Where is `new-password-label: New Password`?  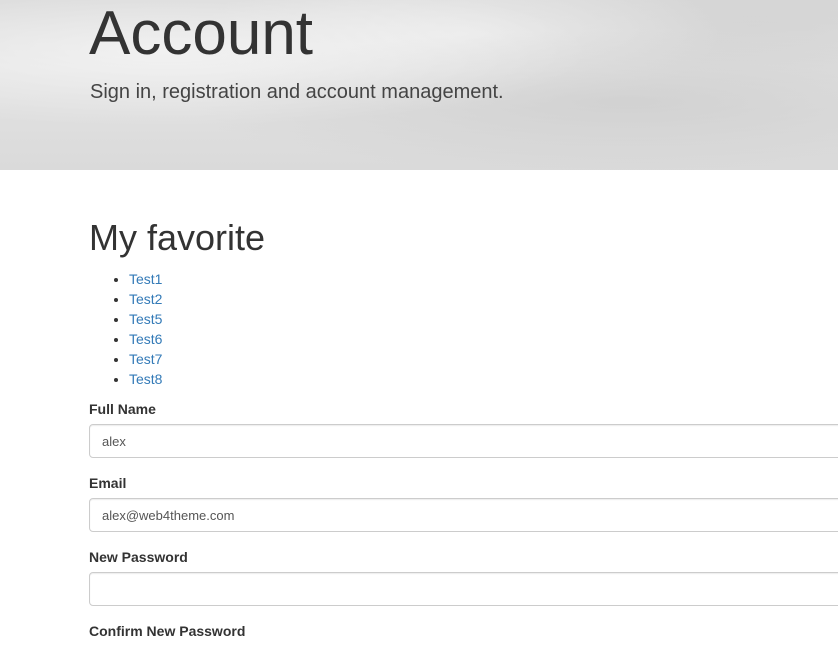
new-password-label: New Password is located at coordinates (138, 557).